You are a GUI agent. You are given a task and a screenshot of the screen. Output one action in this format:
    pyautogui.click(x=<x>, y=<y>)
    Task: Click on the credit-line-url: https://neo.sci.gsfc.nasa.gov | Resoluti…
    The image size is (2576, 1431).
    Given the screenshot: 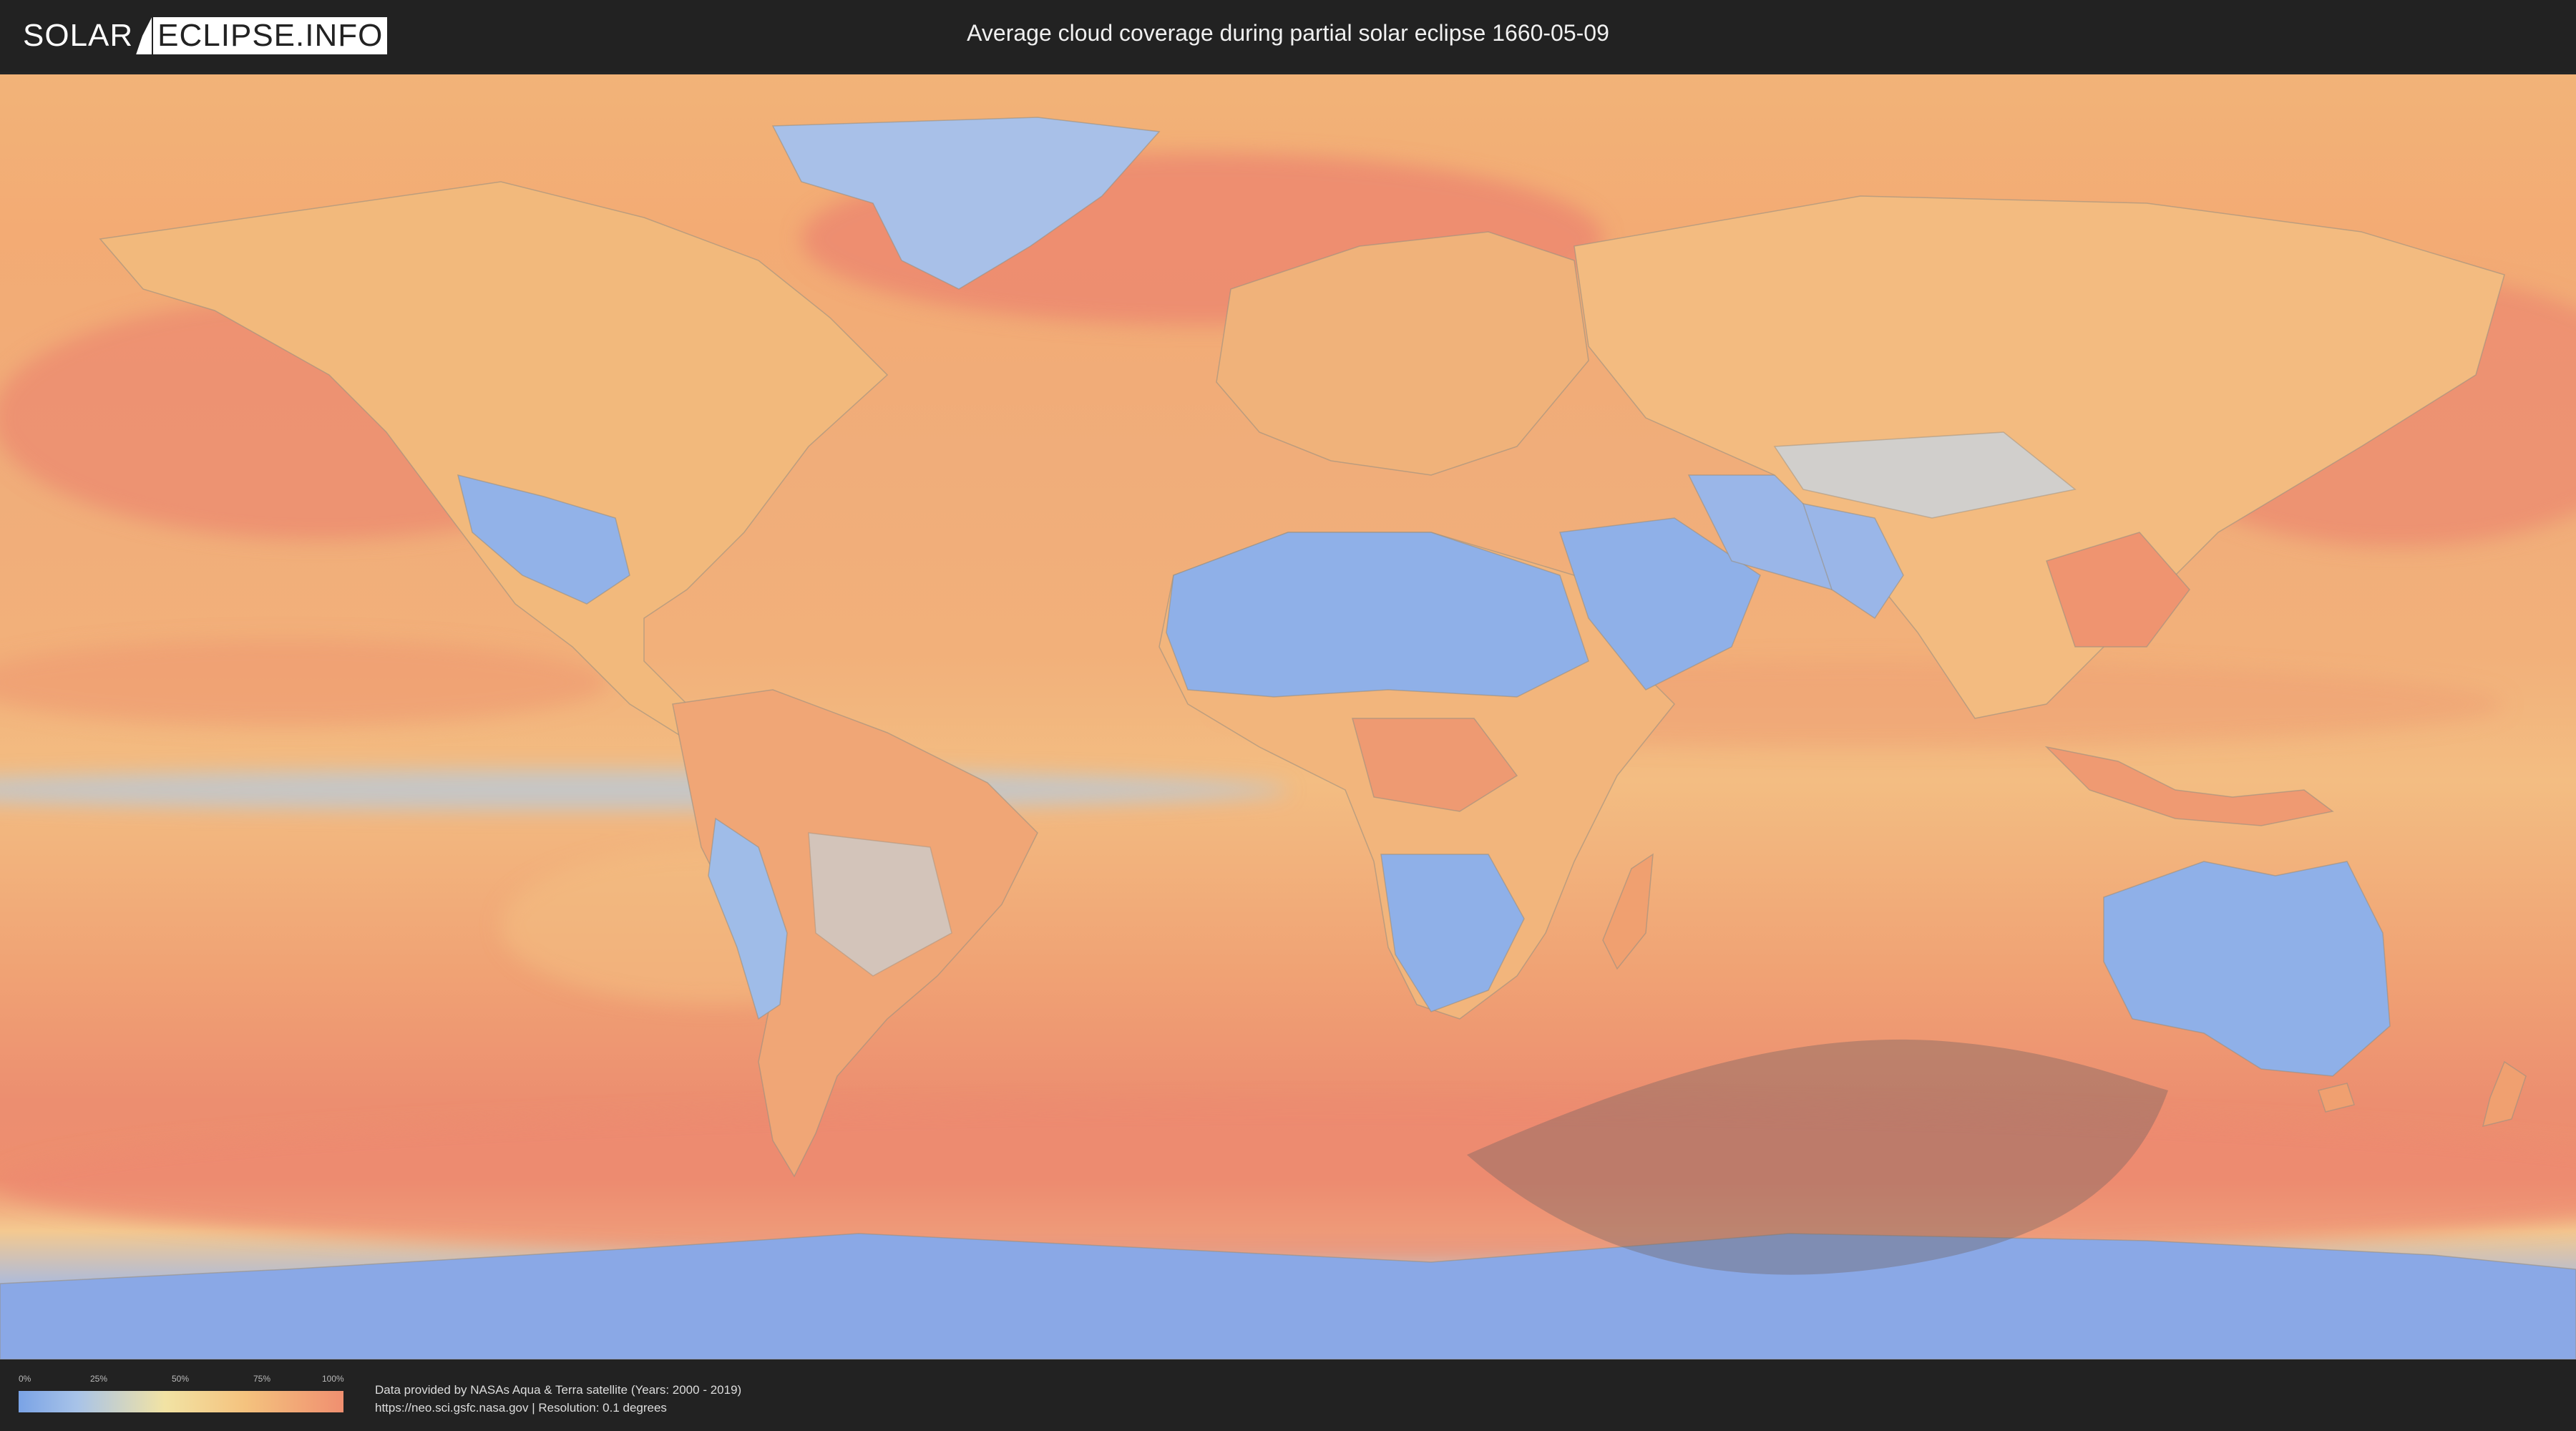 What is the action you would take?
    pyautogui.click(x=558, y=1408)
    